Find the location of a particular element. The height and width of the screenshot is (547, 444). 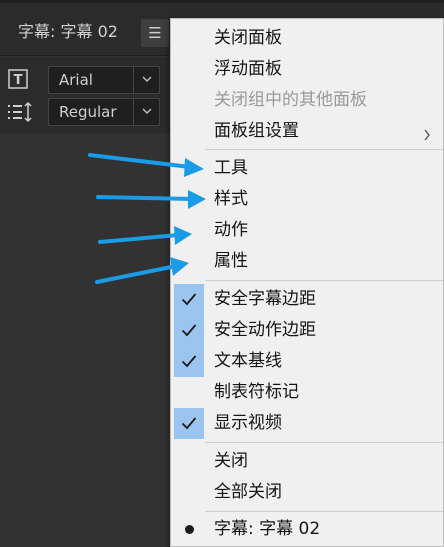

text-tool-icon: T is located at coordinates (20, 80).